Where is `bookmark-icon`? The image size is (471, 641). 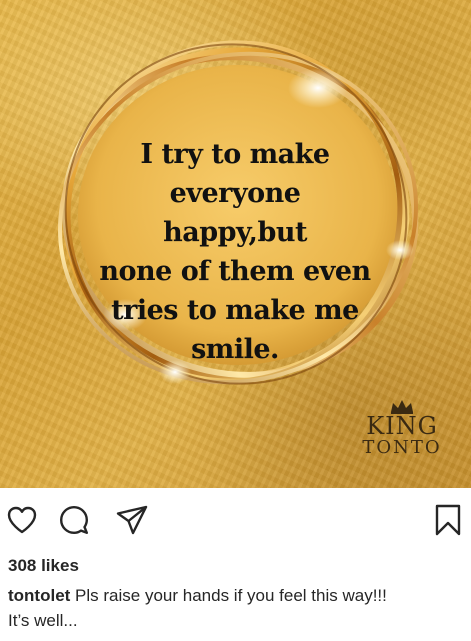
bookmark-icon is located at coordinates (448, 520).